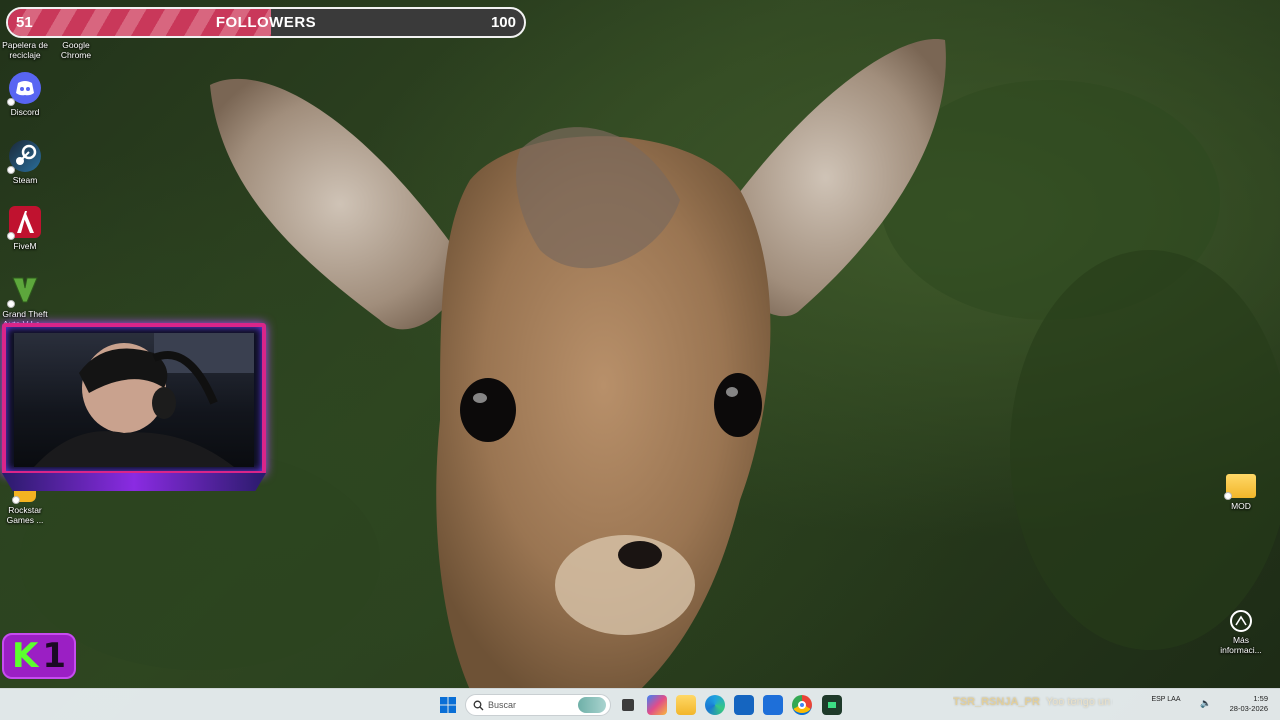  Describe the element at coordinates (773, 705) in the screenshot. I see `taskbar-app-outlook` at that location.